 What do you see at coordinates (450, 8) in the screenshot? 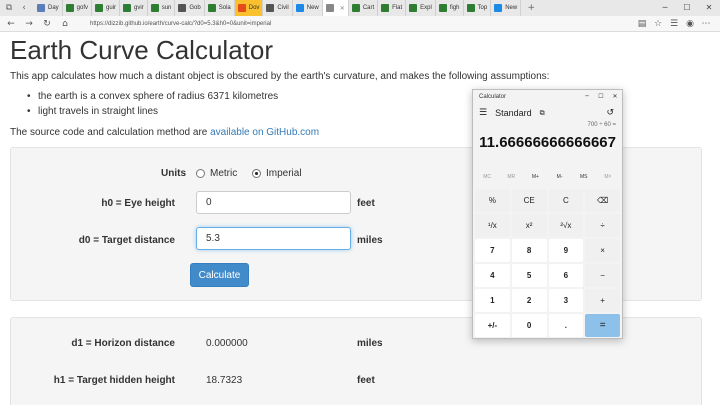
I see `browser-tab: figh` at bounding box center [450, 8].